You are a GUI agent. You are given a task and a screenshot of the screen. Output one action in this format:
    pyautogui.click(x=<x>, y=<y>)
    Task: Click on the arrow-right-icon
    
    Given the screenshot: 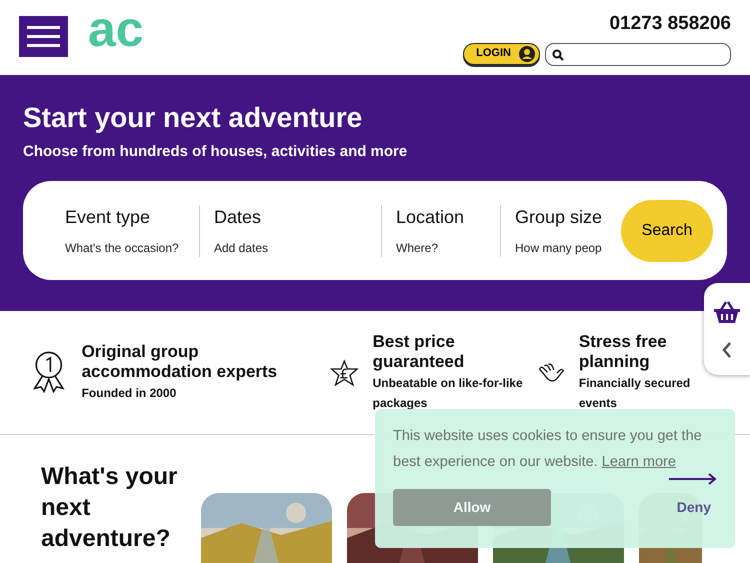 What is the action you would take?
    pyautogui.click(x=693, y=479)
    